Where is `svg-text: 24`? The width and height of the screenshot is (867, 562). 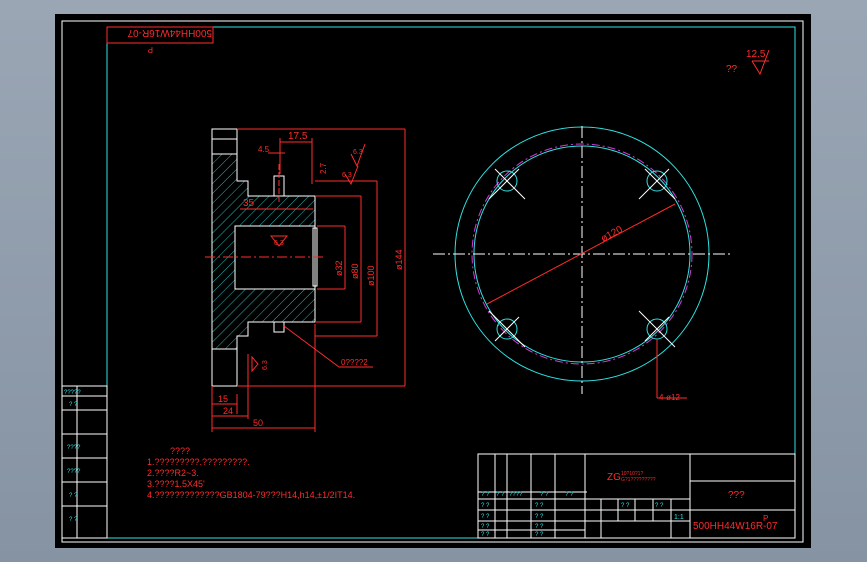
svg-text: 24 is located at coordinates (228, 411).